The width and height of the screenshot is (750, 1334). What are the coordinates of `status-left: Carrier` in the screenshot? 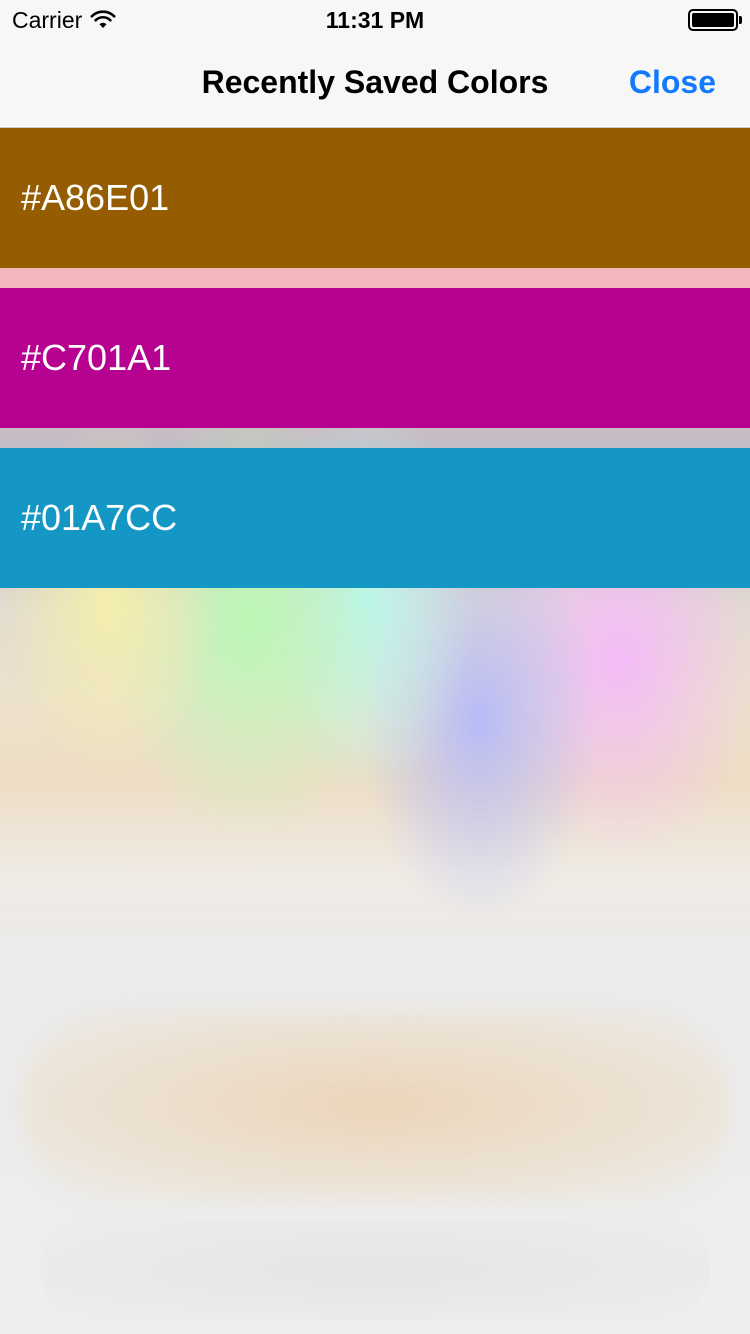 It's located at (64, 20).